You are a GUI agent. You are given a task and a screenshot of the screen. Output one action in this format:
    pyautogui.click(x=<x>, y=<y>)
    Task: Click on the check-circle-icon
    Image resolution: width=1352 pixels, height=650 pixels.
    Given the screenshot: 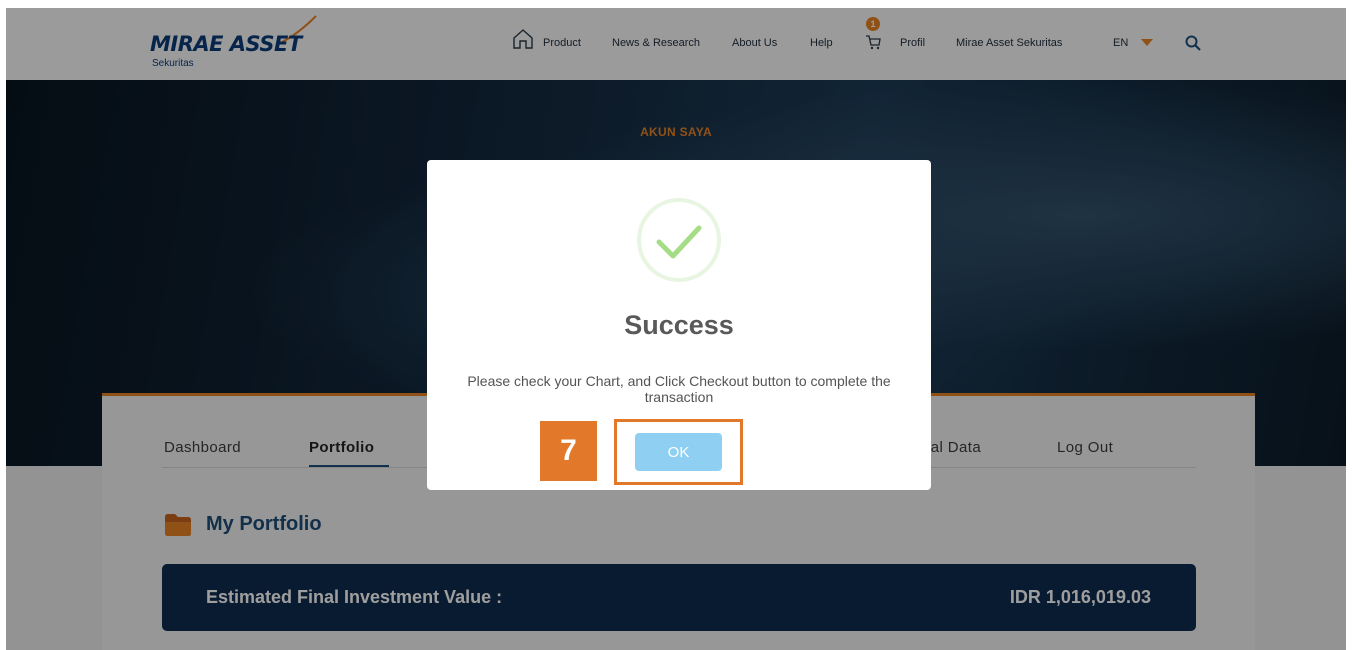 What is the action you would take?
    pyautogui.click(x=679, y=240)
    